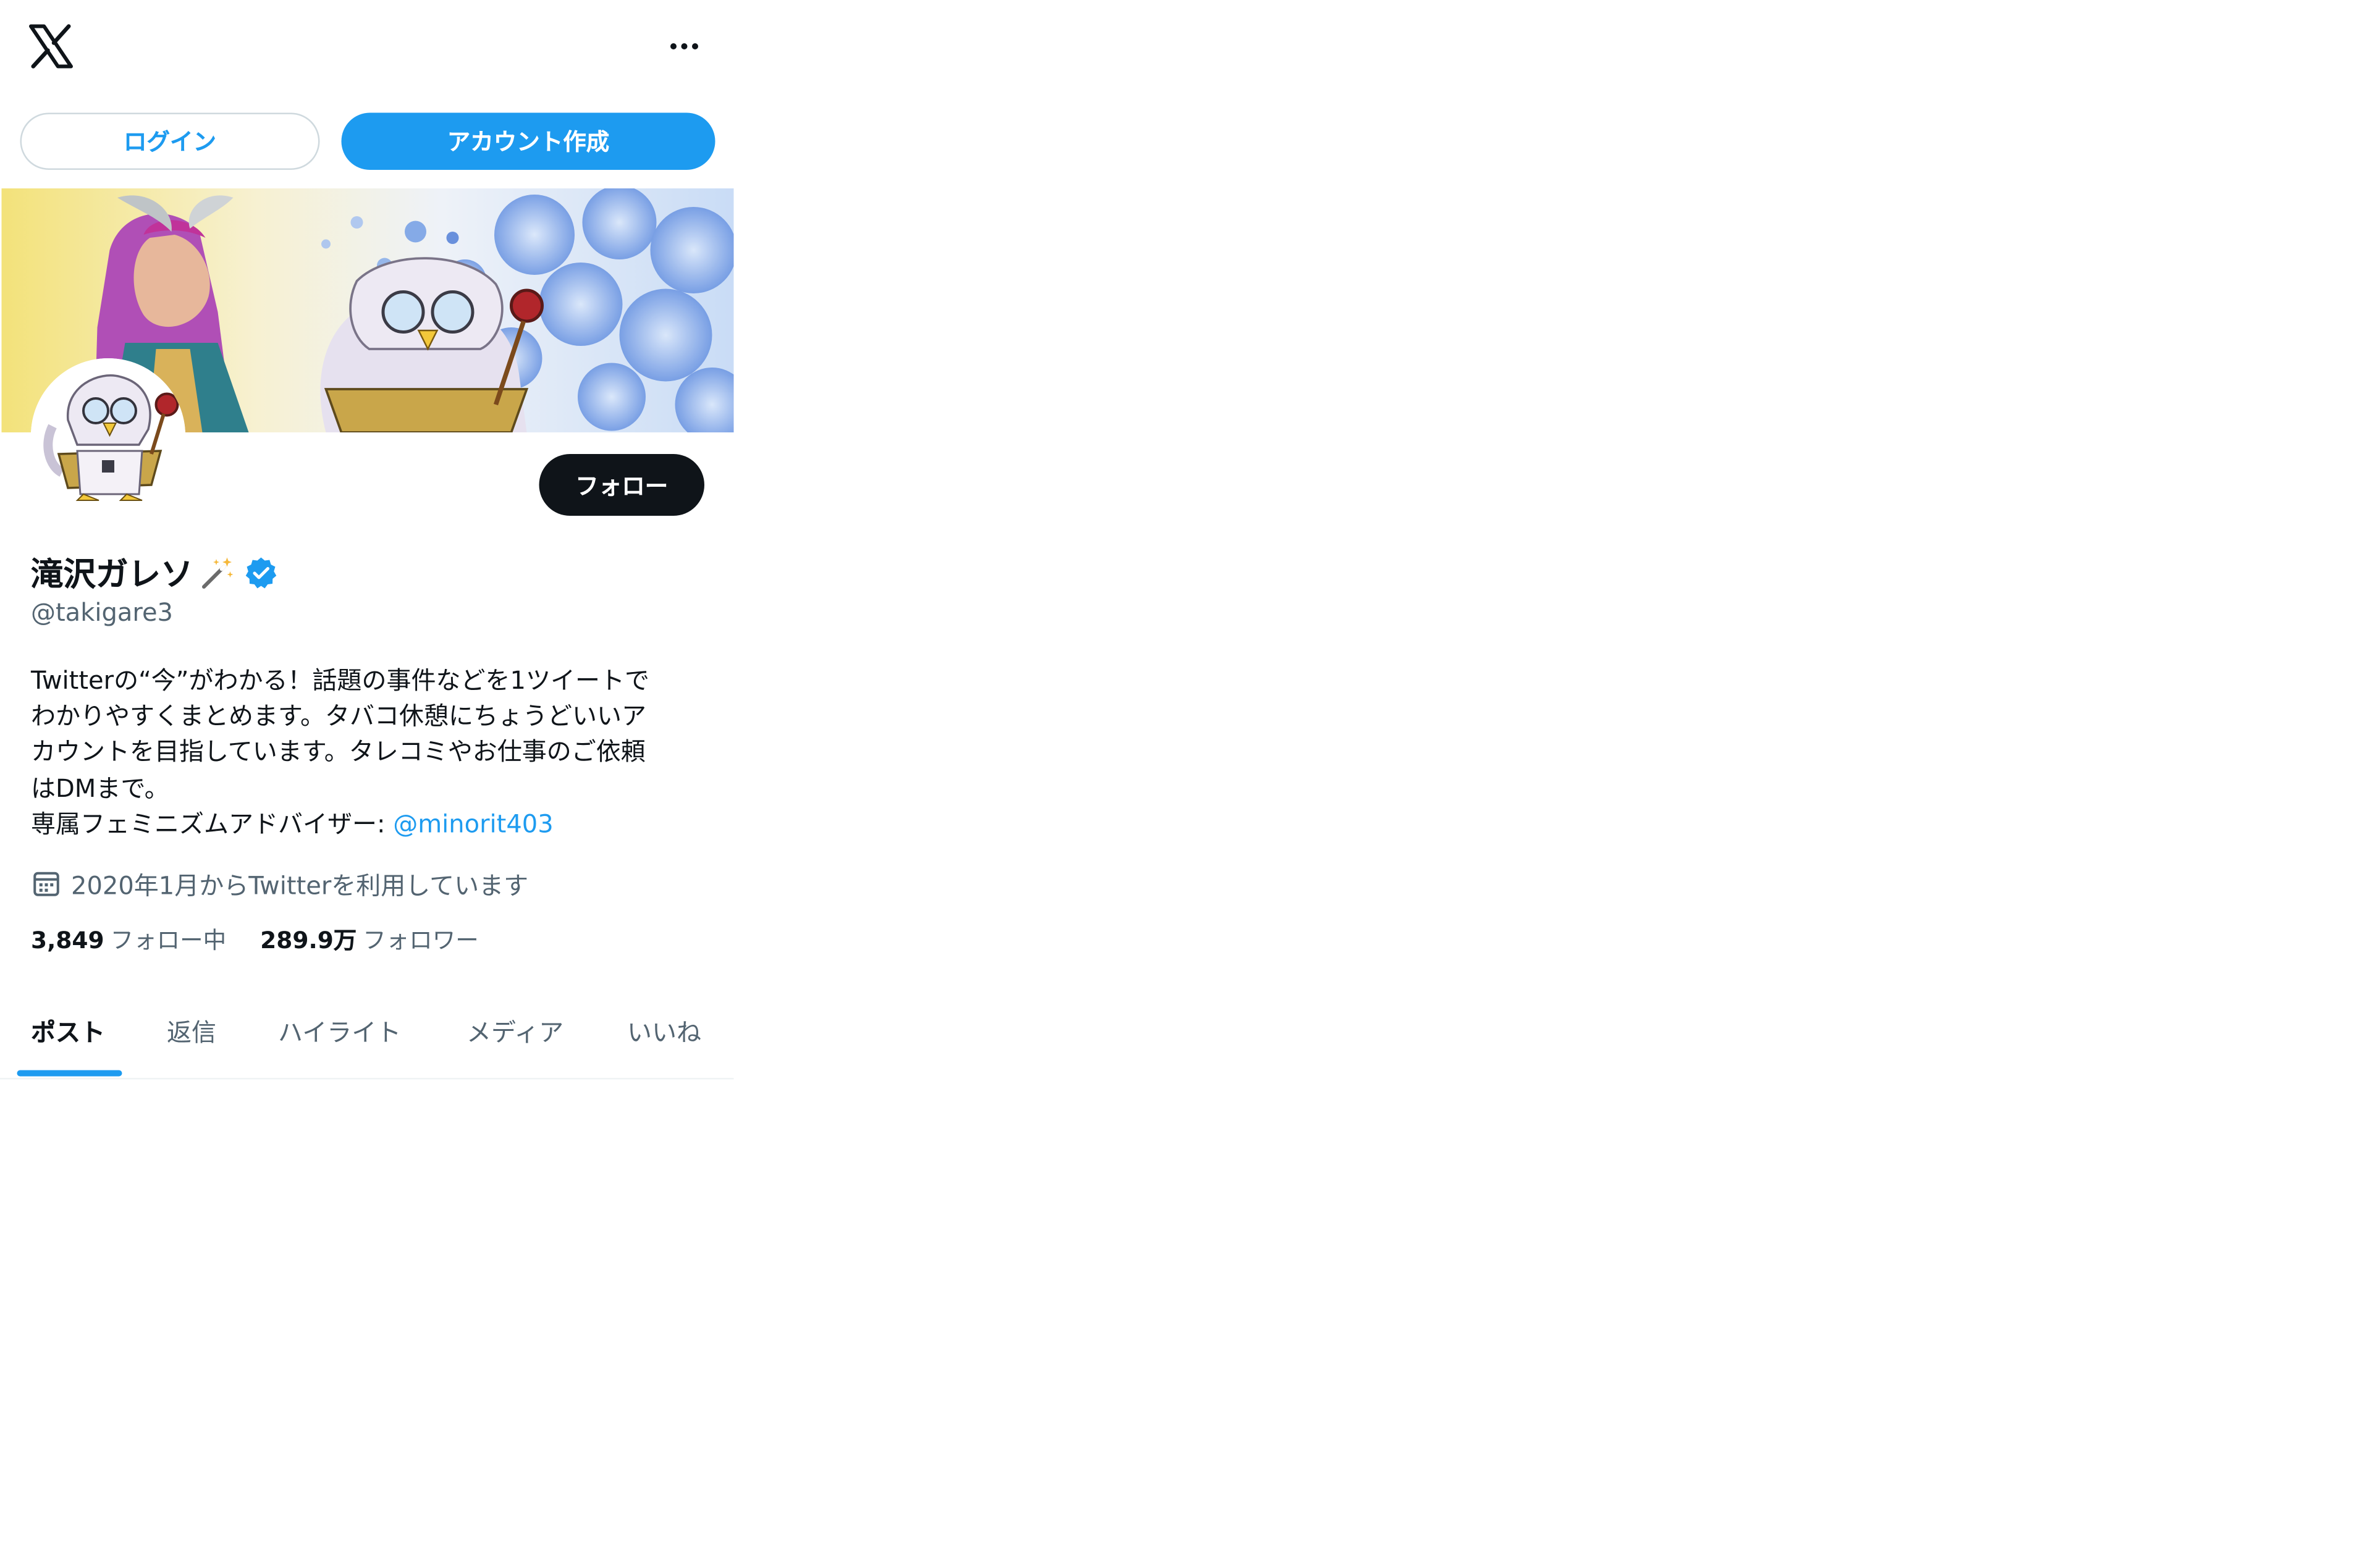 This screenshot has width=2380, height=1564. Describe the element at coordinates (514, 1033) in the screenshot. I see `tab-media: メディア` at that location.